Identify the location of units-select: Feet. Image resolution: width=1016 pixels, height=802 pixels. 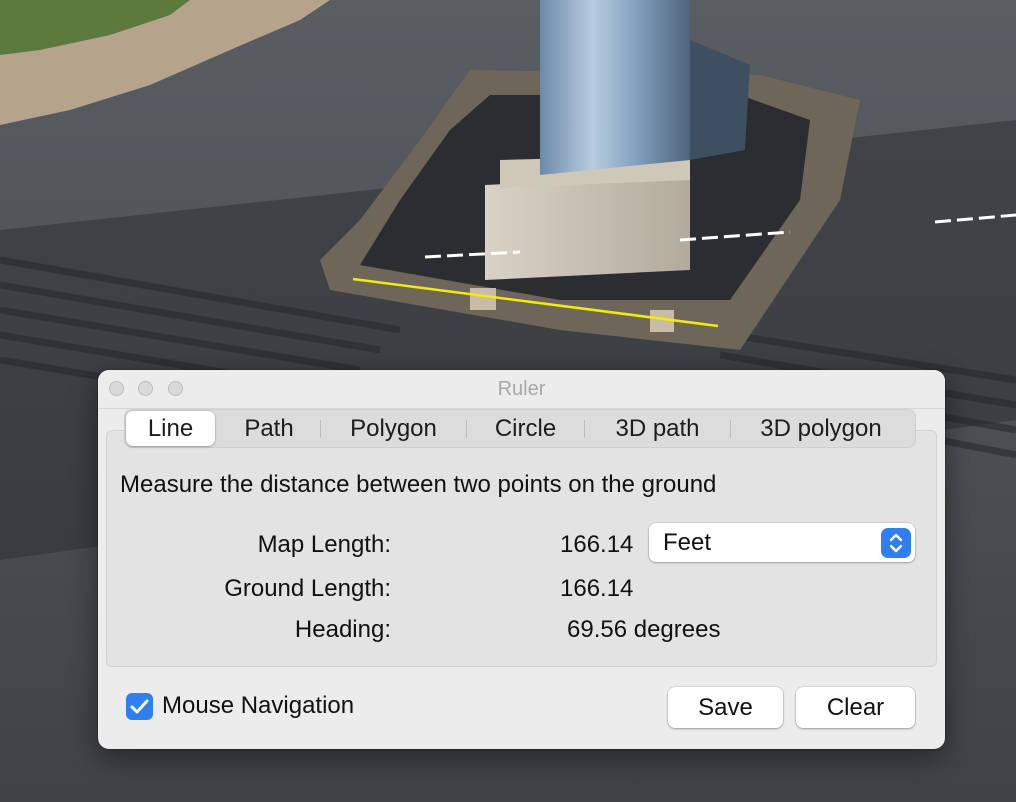
(782, 542).